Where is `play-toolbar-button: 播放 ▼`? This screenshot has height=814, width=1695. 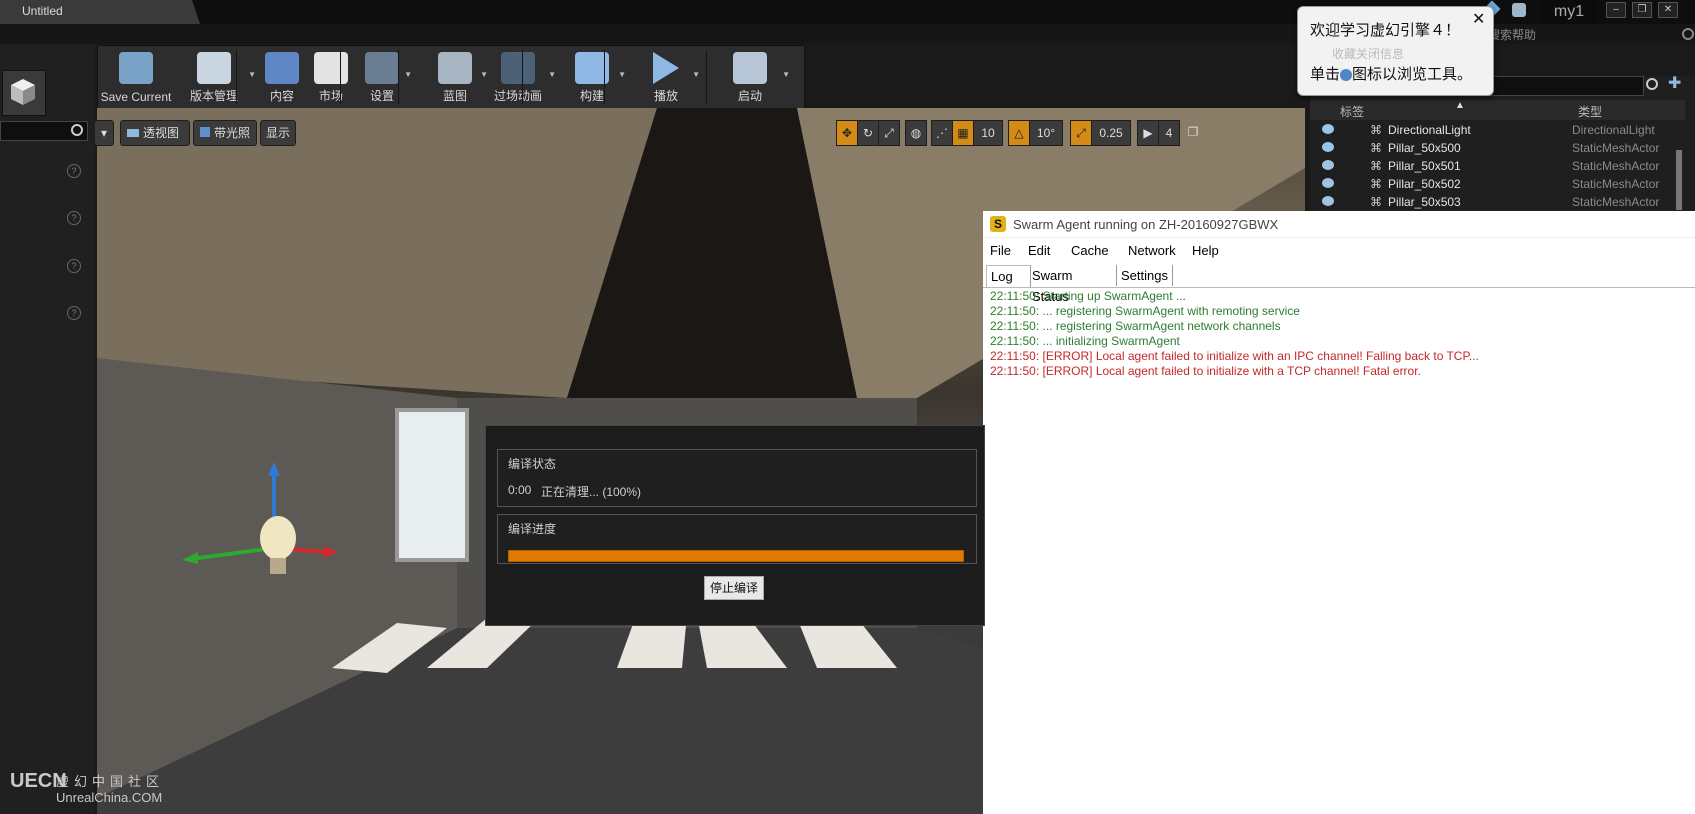 play-toolbar-button: 播放 ▼ is located at coordinates (670, 77).